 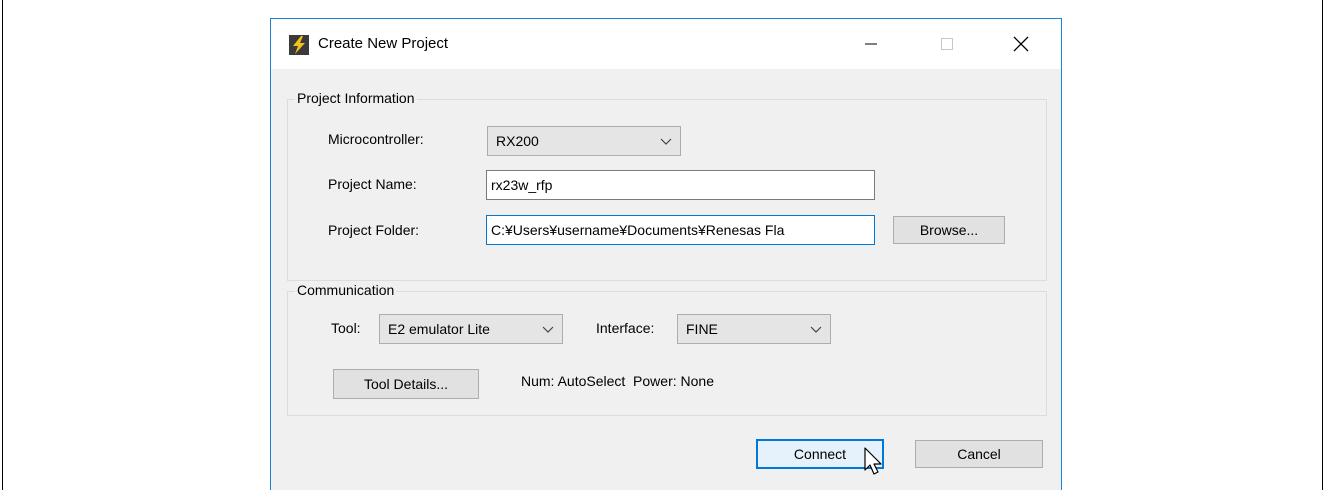 What do you see at coordinates (2, 245) in the screenshot?
I see `document-frame-left` at bounding box center [2, 245].